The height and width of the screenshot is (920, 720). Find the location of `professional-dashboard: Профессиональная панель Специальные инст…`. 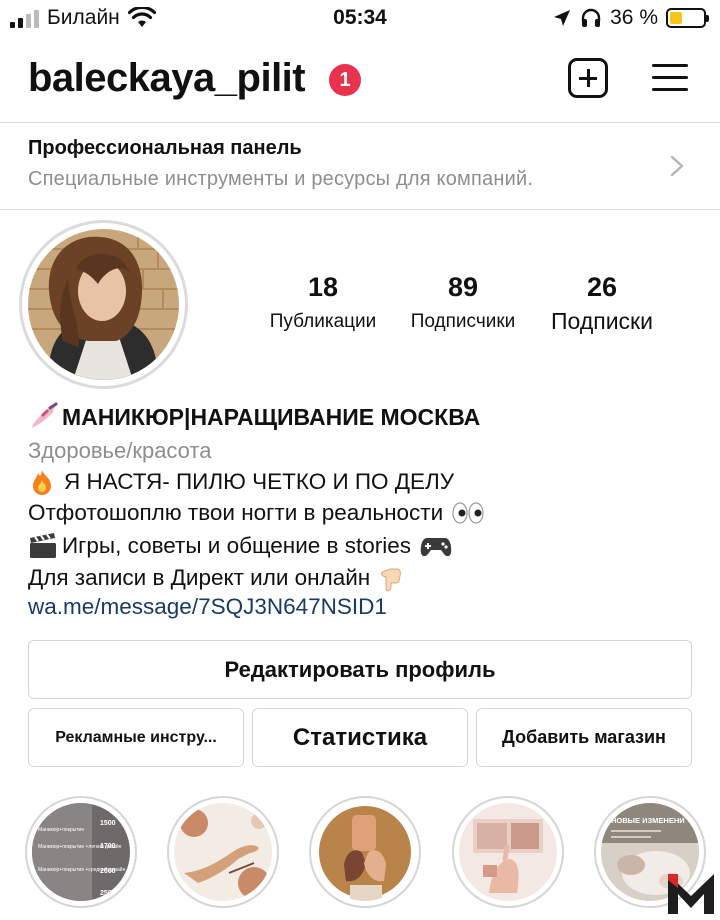

professional-dashboard: Профессиональная панель Специальные инст… is located at coordinates (360, 166).